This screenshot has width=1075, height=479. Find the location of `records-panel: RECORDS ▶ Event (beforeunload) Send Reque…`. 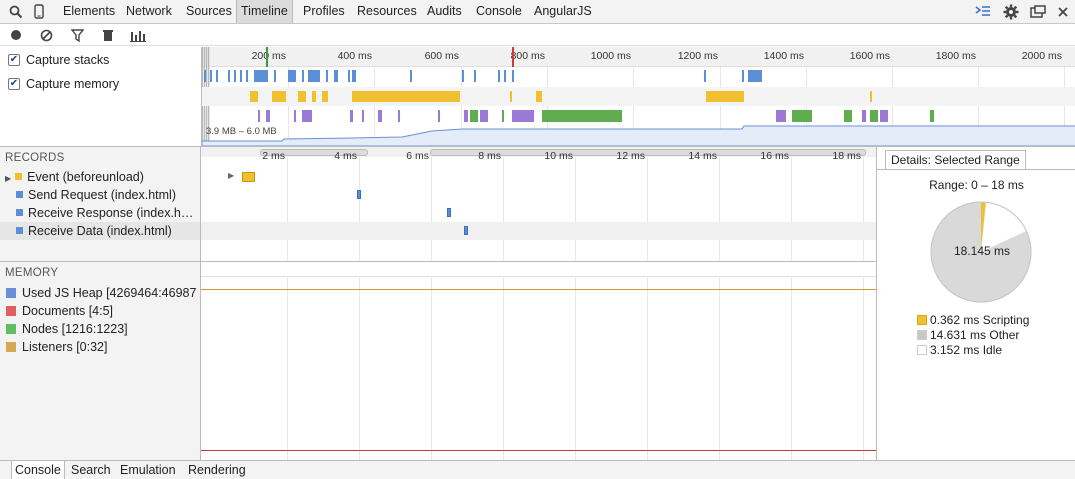

records-panel: RECORDS ▶ Event (beforeunload) Send Reque… is located at coordinates (100, 204).